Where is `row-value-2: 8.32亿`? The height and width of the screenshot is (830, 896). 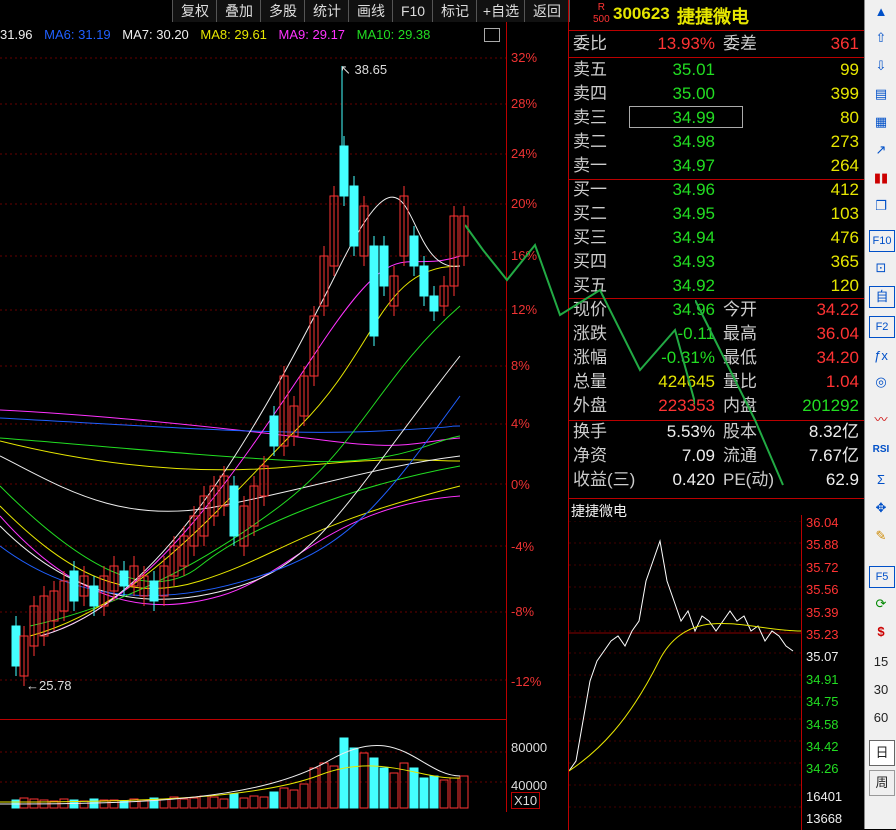 row-value-2: 8.32亿 is located at coordinates (833, 431).